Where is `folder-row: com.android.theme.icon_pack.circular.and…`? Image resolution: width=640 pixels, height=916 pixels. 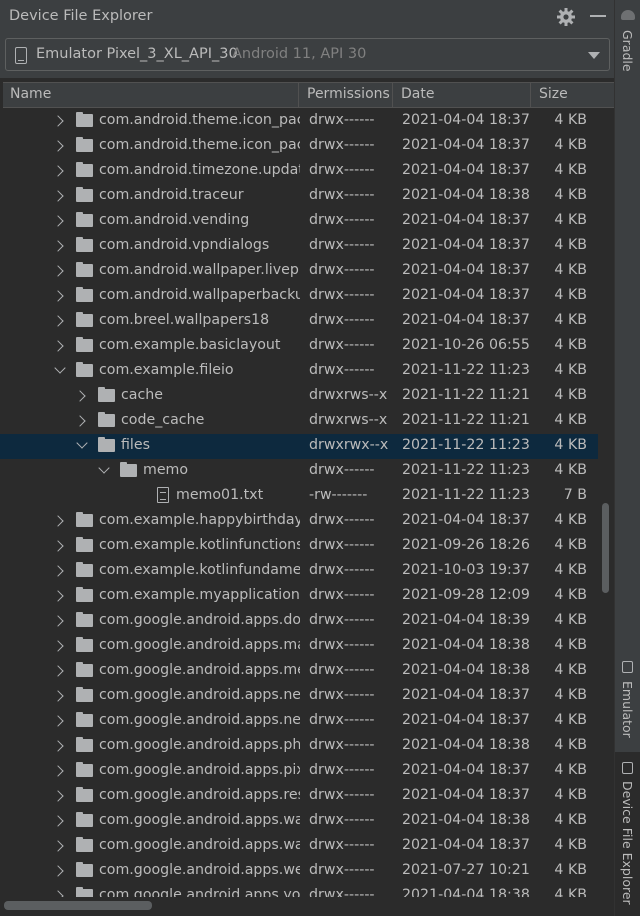 folder-row: com.android.theme.icon_pack.circular.and… is located at coordinates (299, 121).